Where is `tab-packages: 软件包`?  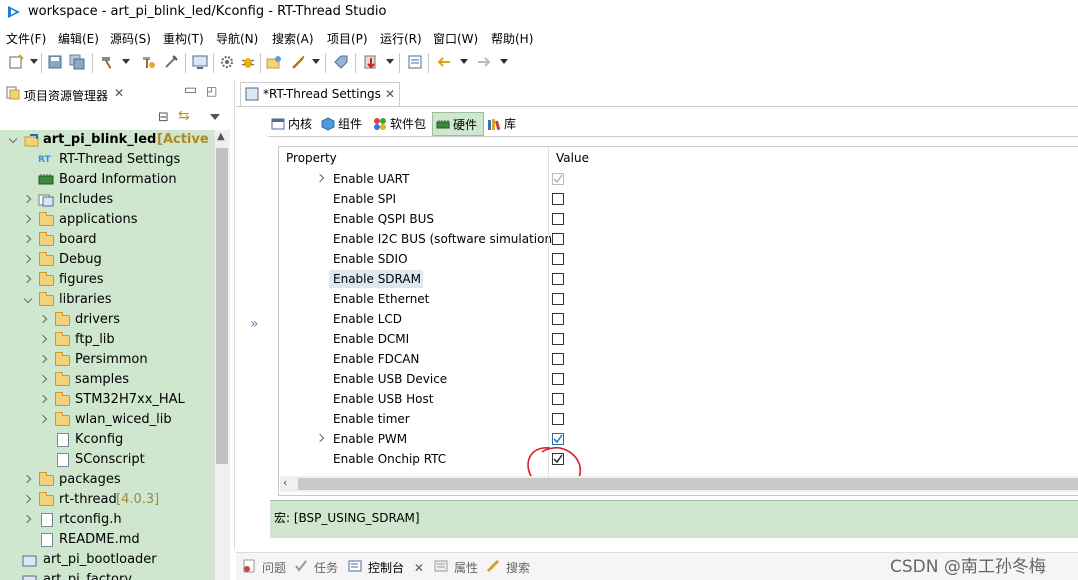 tab-packages: 软件包 is located at coordinates (401, 124).